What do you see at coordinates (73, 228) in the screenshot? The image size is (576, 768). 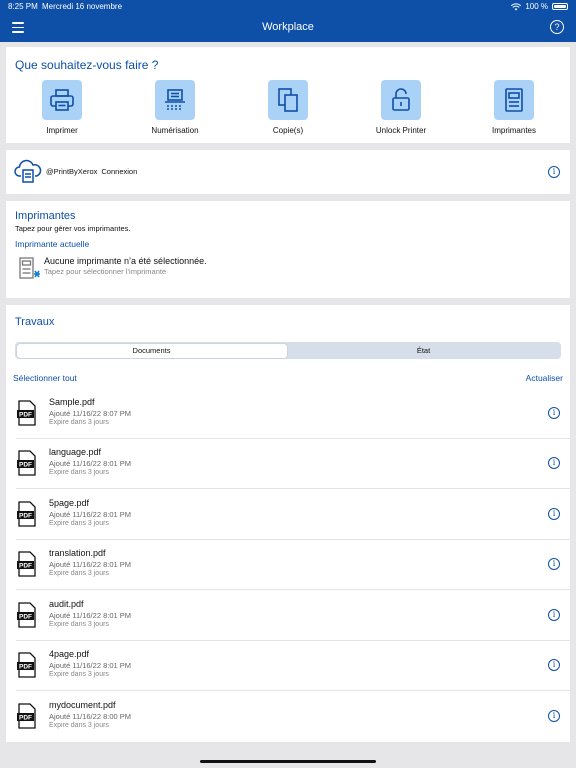 I see `printers-subtitle: Tapez pour gérer vos imprimantes.` at bounding box center [73, 228].